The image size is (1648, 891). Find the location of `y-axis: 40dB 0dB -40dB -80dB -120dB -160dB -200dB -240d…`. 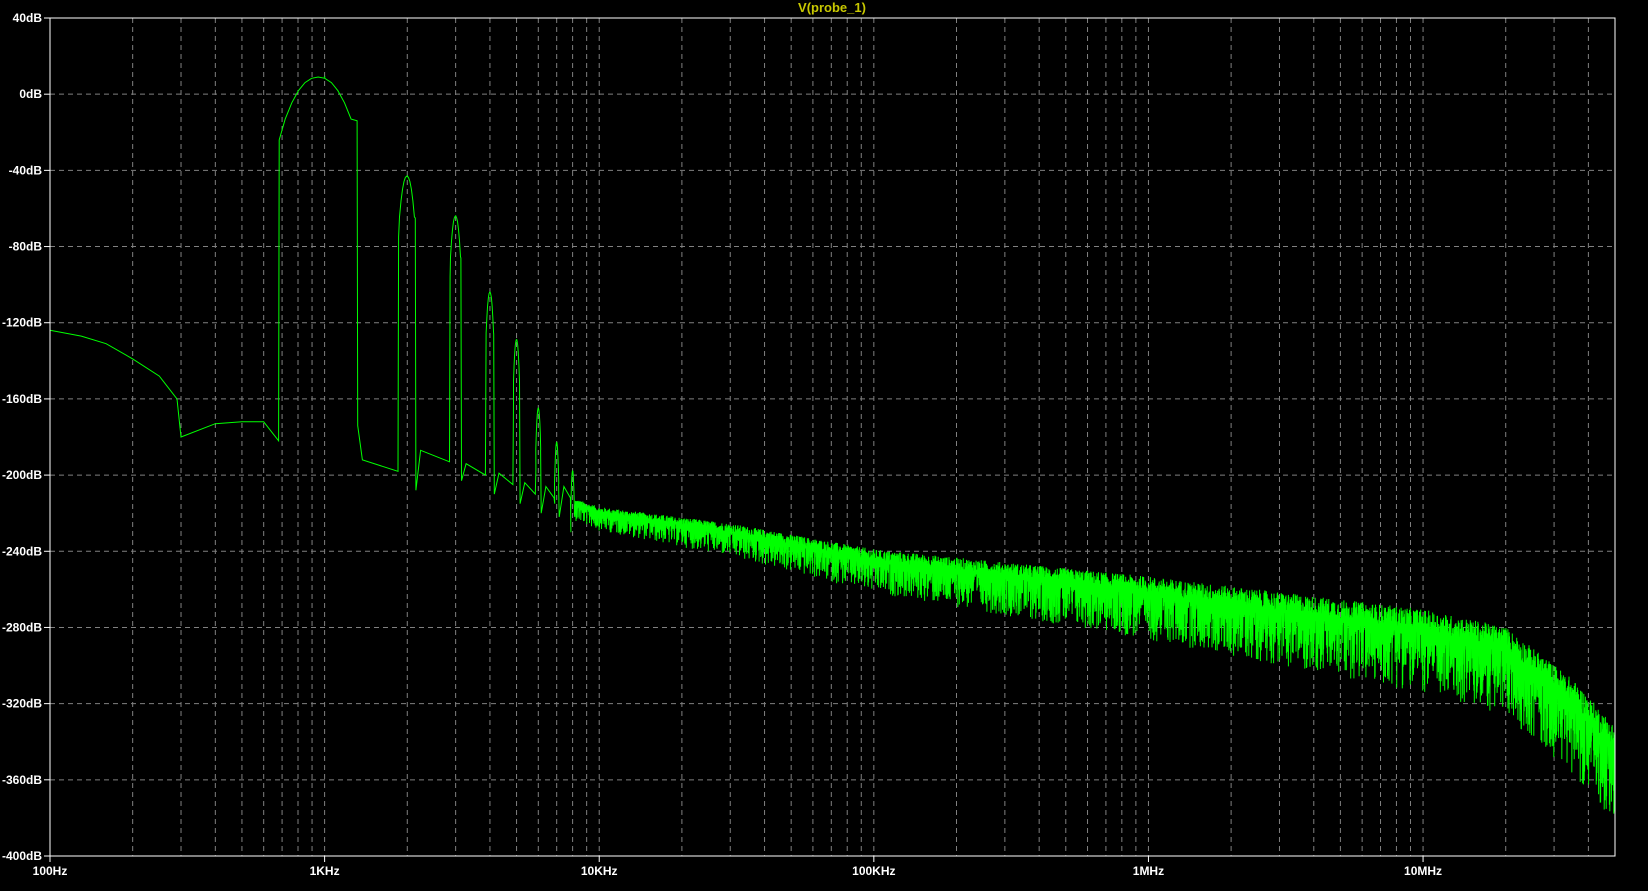

y-axis: 40dB 0dB -40dB -80dB -120dB -160dB -200dB -240d… is located at coordinates (26, 437).